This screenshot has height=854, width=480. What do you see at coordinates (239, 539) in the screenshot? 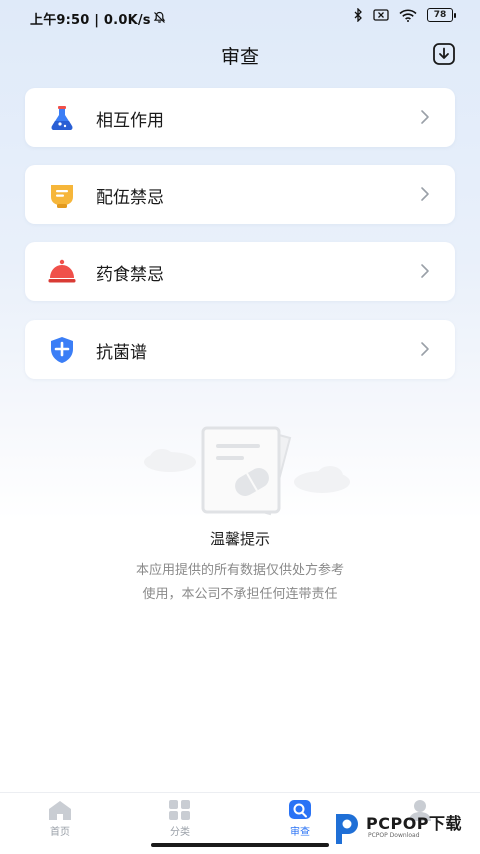
I see `notice-title: 温馨提示` at bounding box center [239, 539].